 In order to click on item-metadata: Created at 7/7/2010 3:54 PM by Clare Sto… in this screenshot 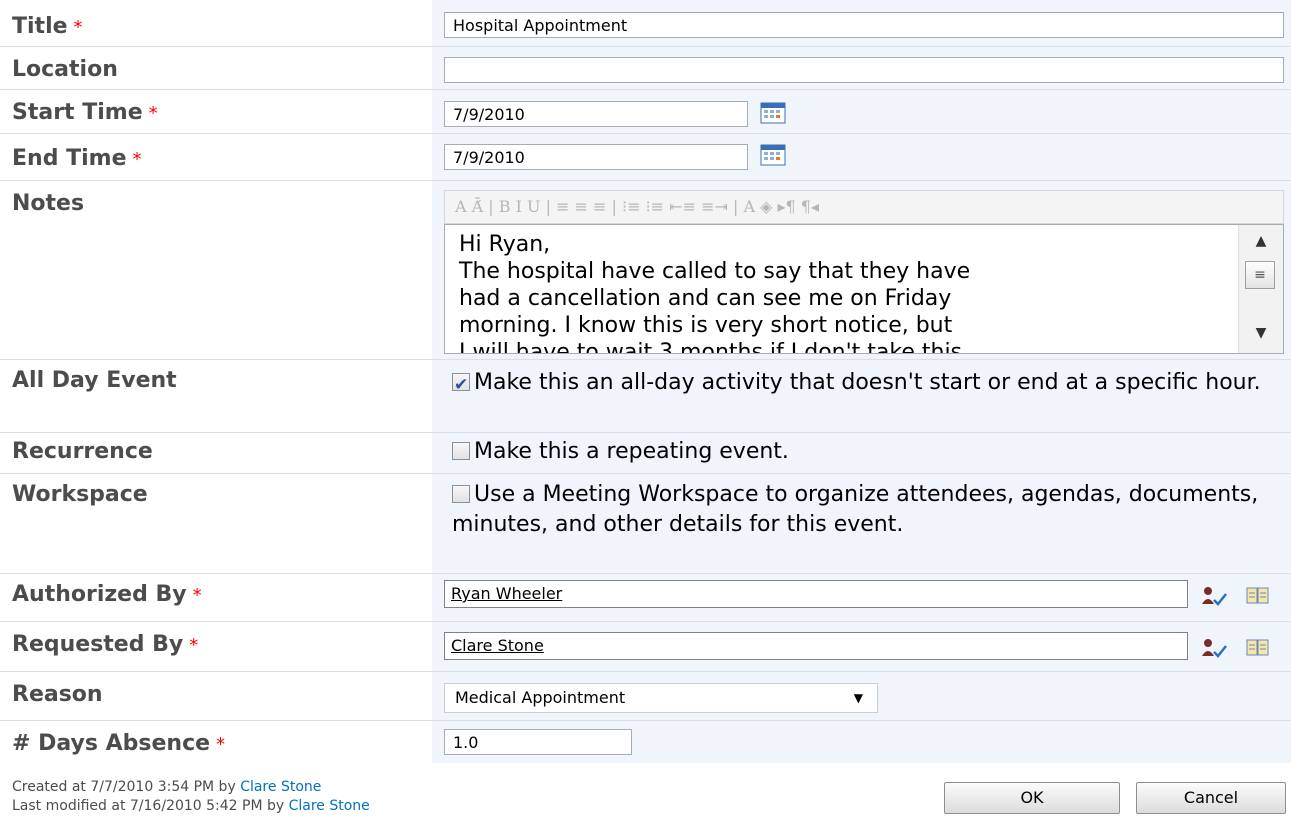, I will do `click(191, 797)`.